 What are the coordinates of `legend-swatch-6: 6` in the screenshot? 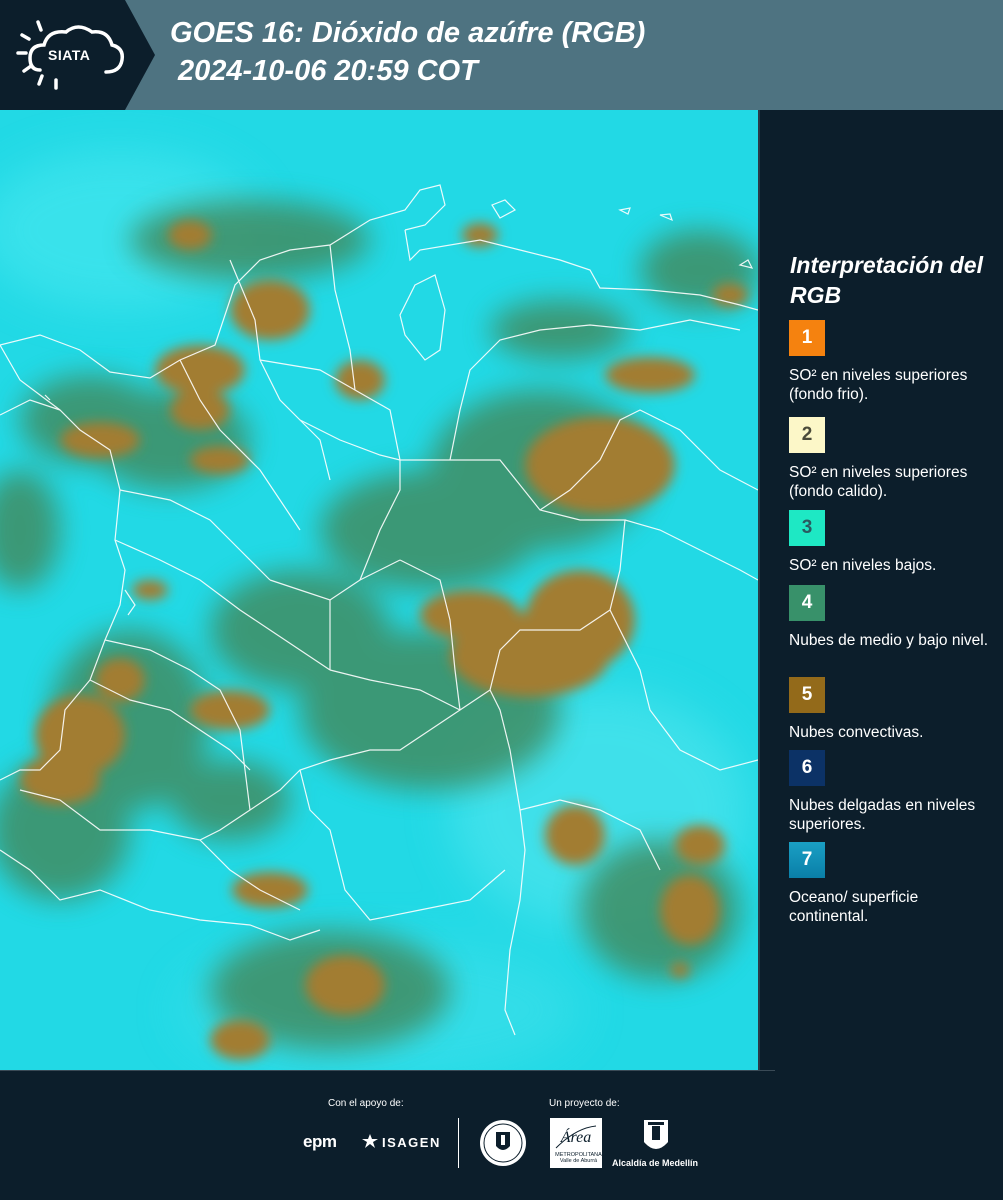 It's located at (807, 768).